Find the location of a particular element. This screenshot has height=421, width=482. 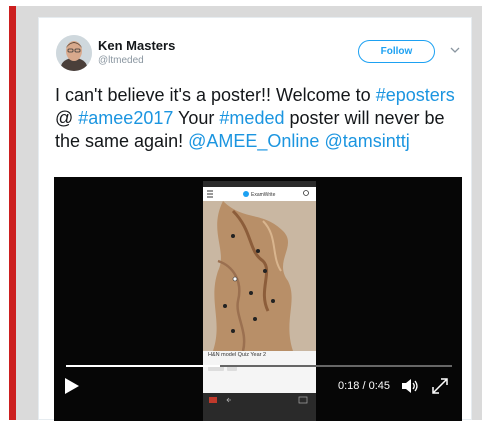

phone-bottom-nav is located at coordinates (259, 407).